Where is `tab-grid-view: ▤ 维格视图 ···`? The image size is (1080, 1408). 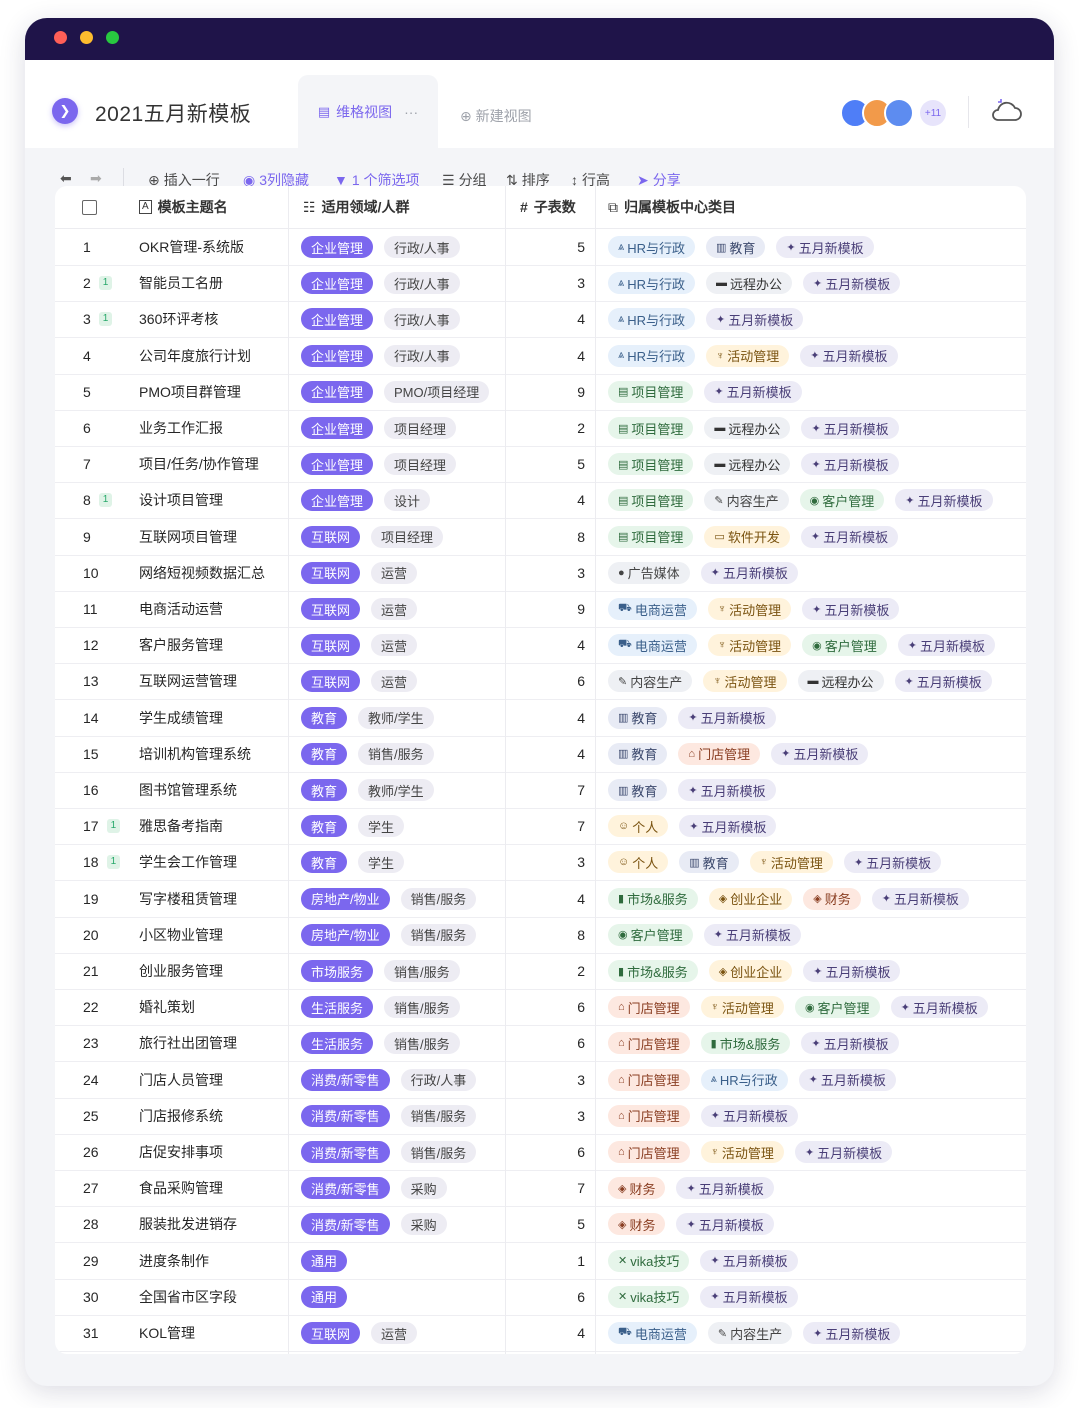
tab-grid-view: ▤ 维格视图 ··· is located at coordinates (368, 111).